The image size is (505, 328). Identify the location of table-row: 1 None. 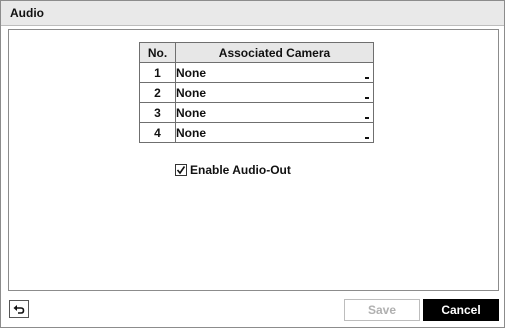
(256, 72).